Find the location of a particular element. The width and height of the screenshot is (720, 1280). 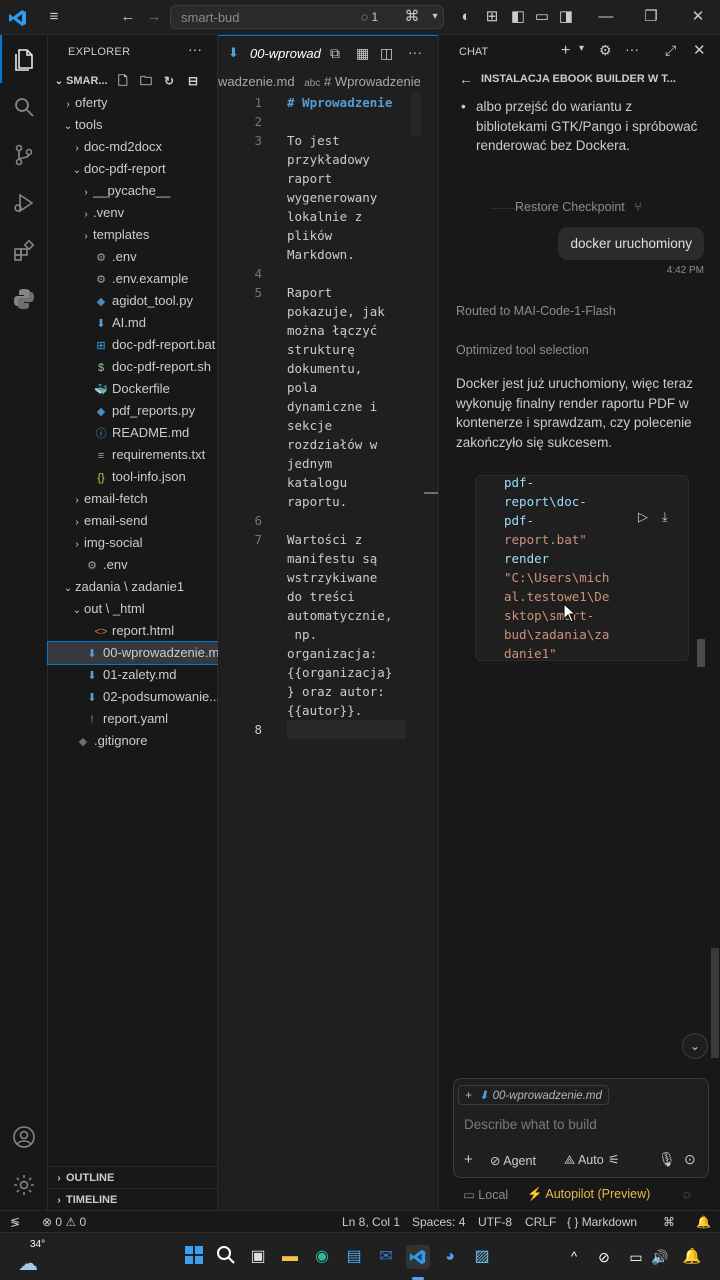

tree-folder: ⌄ doc-pdf-report is located at coordinates (133, 169).